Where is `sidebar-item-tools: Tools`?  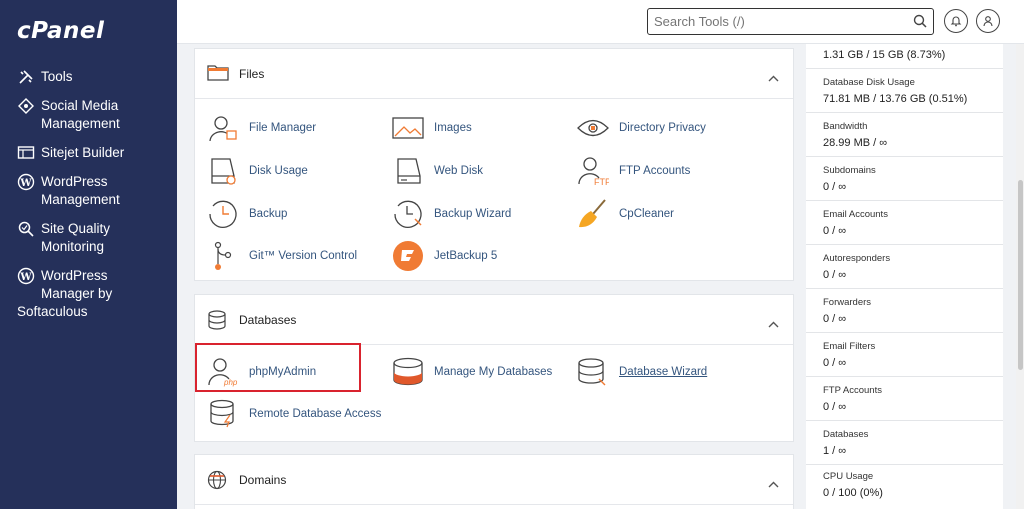 sidebar-item-tools: Tools is located at coordinates (88, 77).